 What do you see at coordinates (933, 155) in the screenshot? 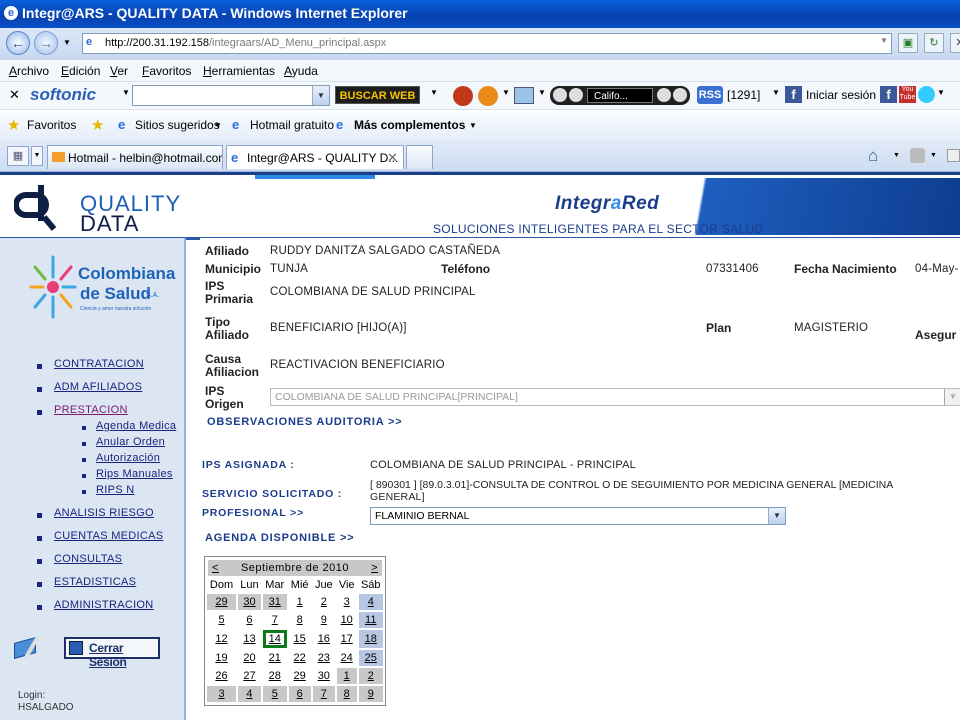
I see `feeds-dropdown-icon: ▼` at bounding box center [933, 155].